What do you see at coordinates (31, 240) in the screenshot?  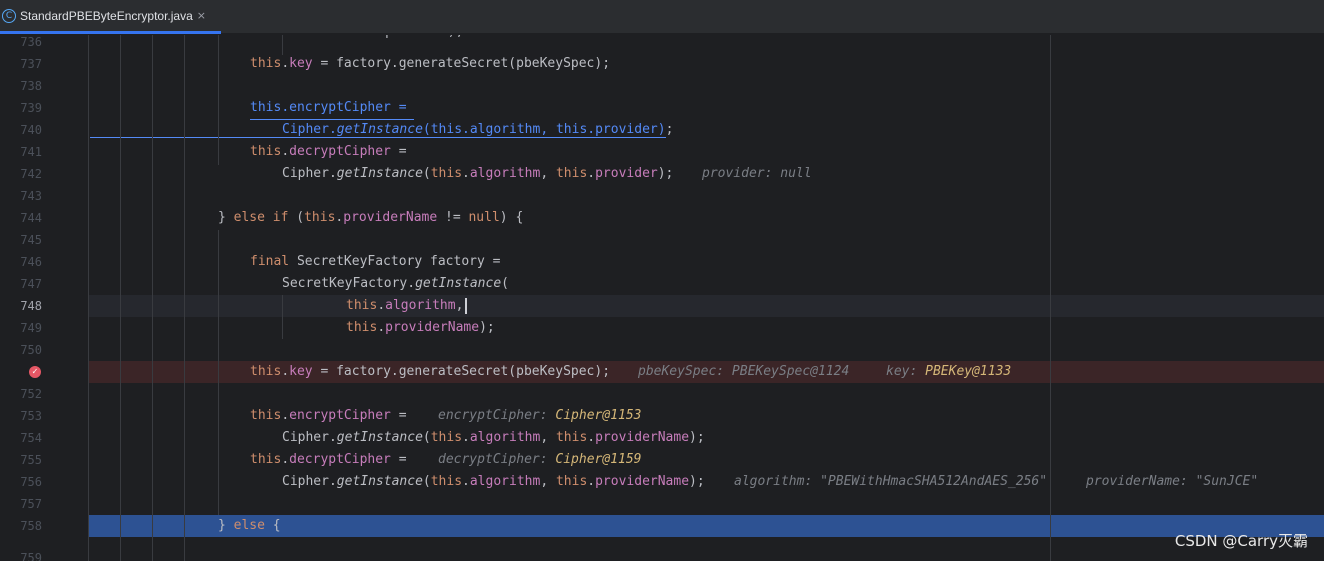 I see `line-number: 745` at bounding box center [31, 240].